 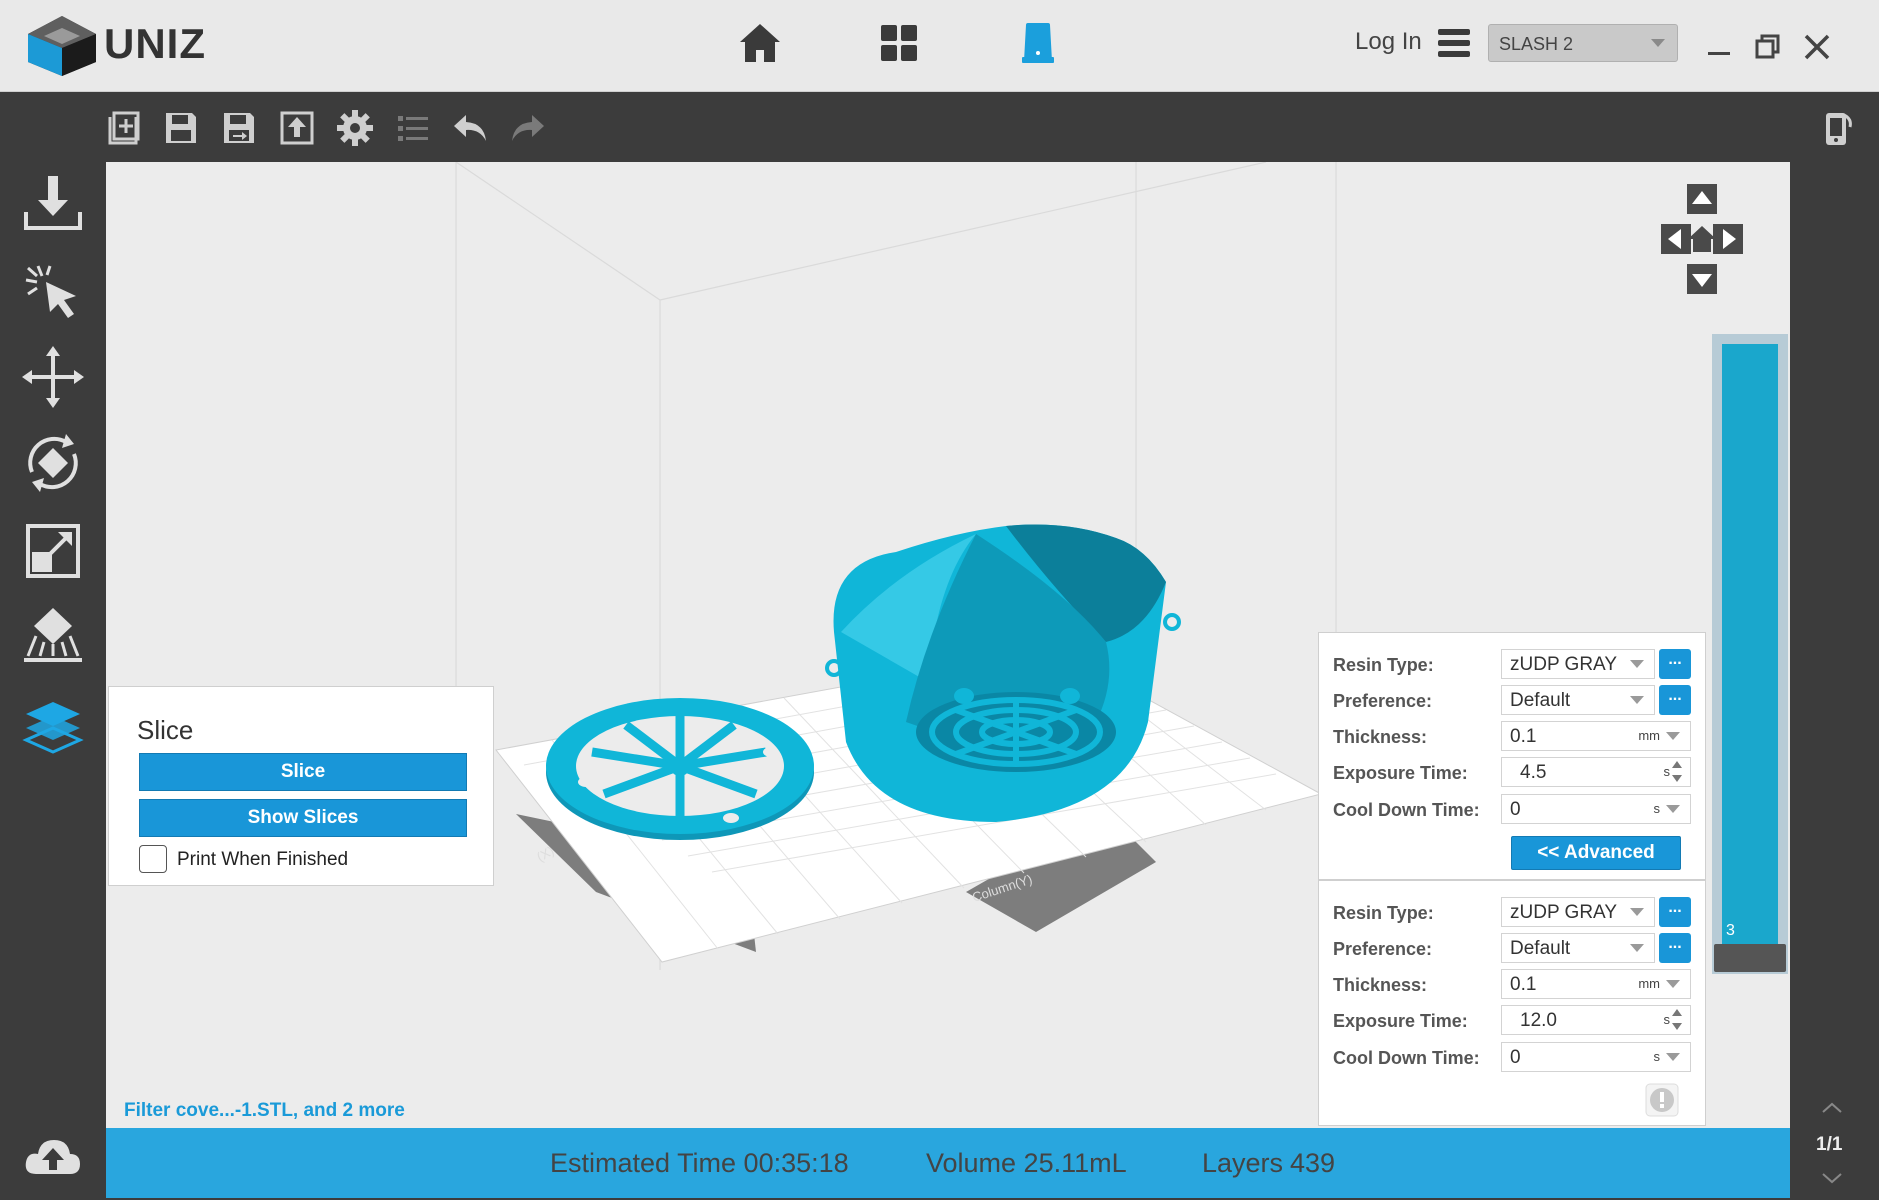 What do you see at coordinates (1719, 47) in the screenshot?
I see `minimize-icon` at bounding box center [1719, 47].